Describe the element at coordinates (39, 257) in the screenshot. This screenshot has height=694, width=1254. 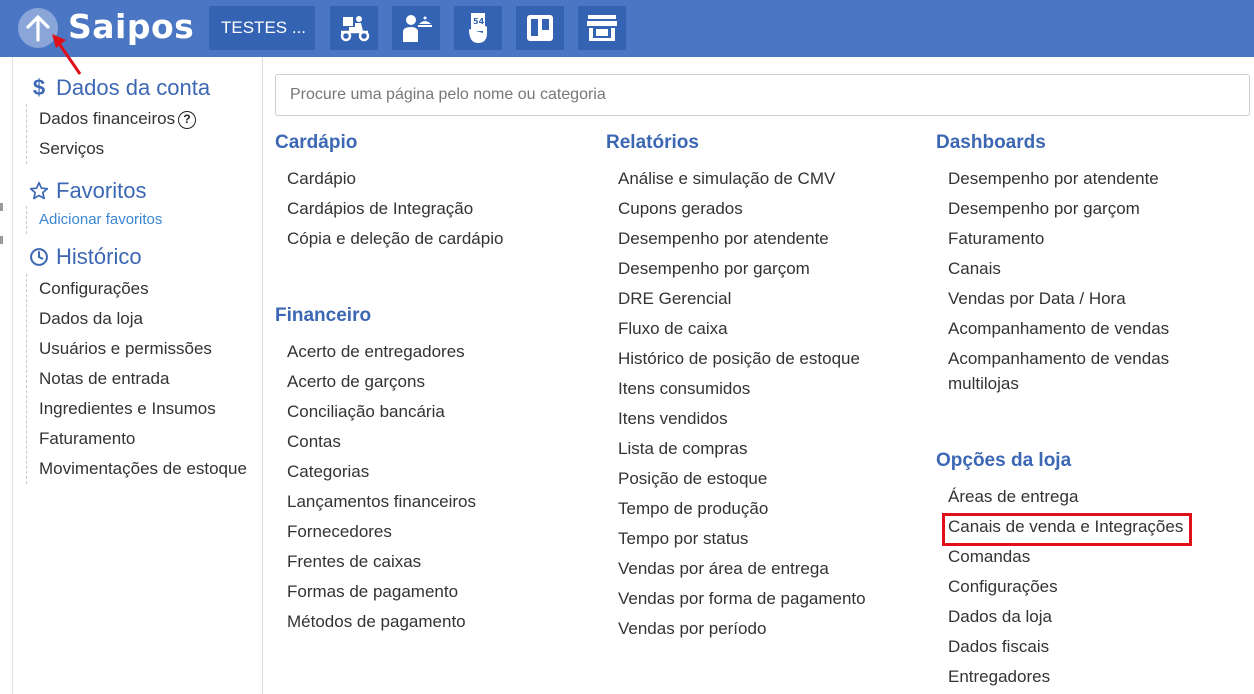
I see `clock-icon` at that location.